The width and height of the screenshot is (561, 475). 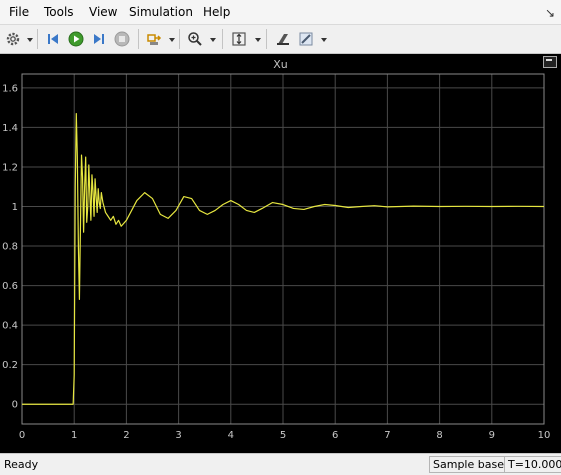 I want to click on zoom-icon, so click(x=195, y=39).